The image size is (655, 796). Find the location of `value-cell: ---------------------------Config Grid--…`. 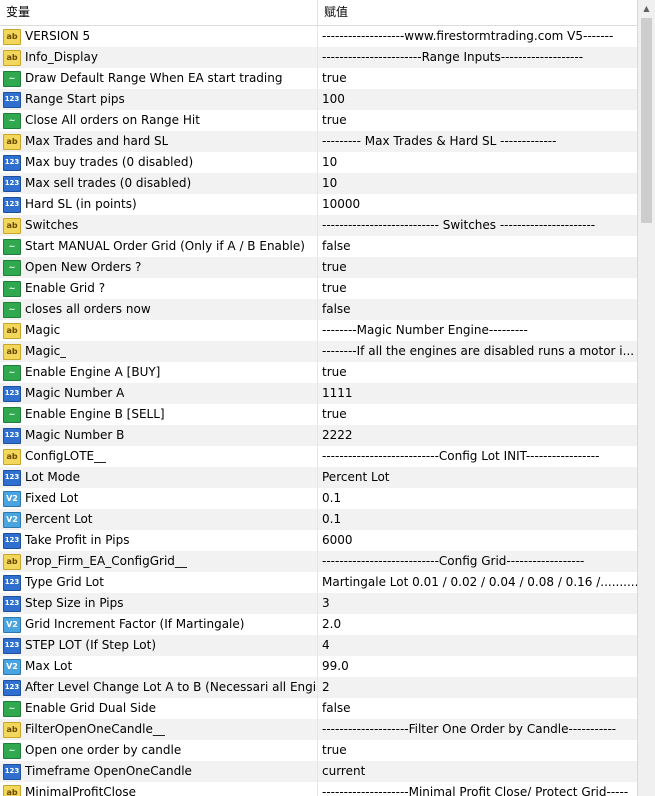

value-cell: ---------------------------Config Grid--… is located at coordinates (477, 561).